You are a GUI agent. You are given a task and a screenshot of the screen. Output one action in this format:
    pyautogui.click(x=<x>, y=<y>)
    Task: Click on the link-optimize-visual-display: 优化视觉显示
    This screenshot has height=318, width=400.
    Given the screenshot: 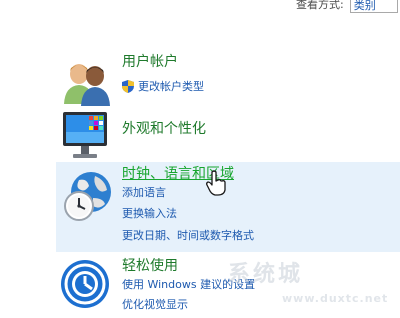 What is the action you would take?
    pyautogui.click(x=155, y=304)
    